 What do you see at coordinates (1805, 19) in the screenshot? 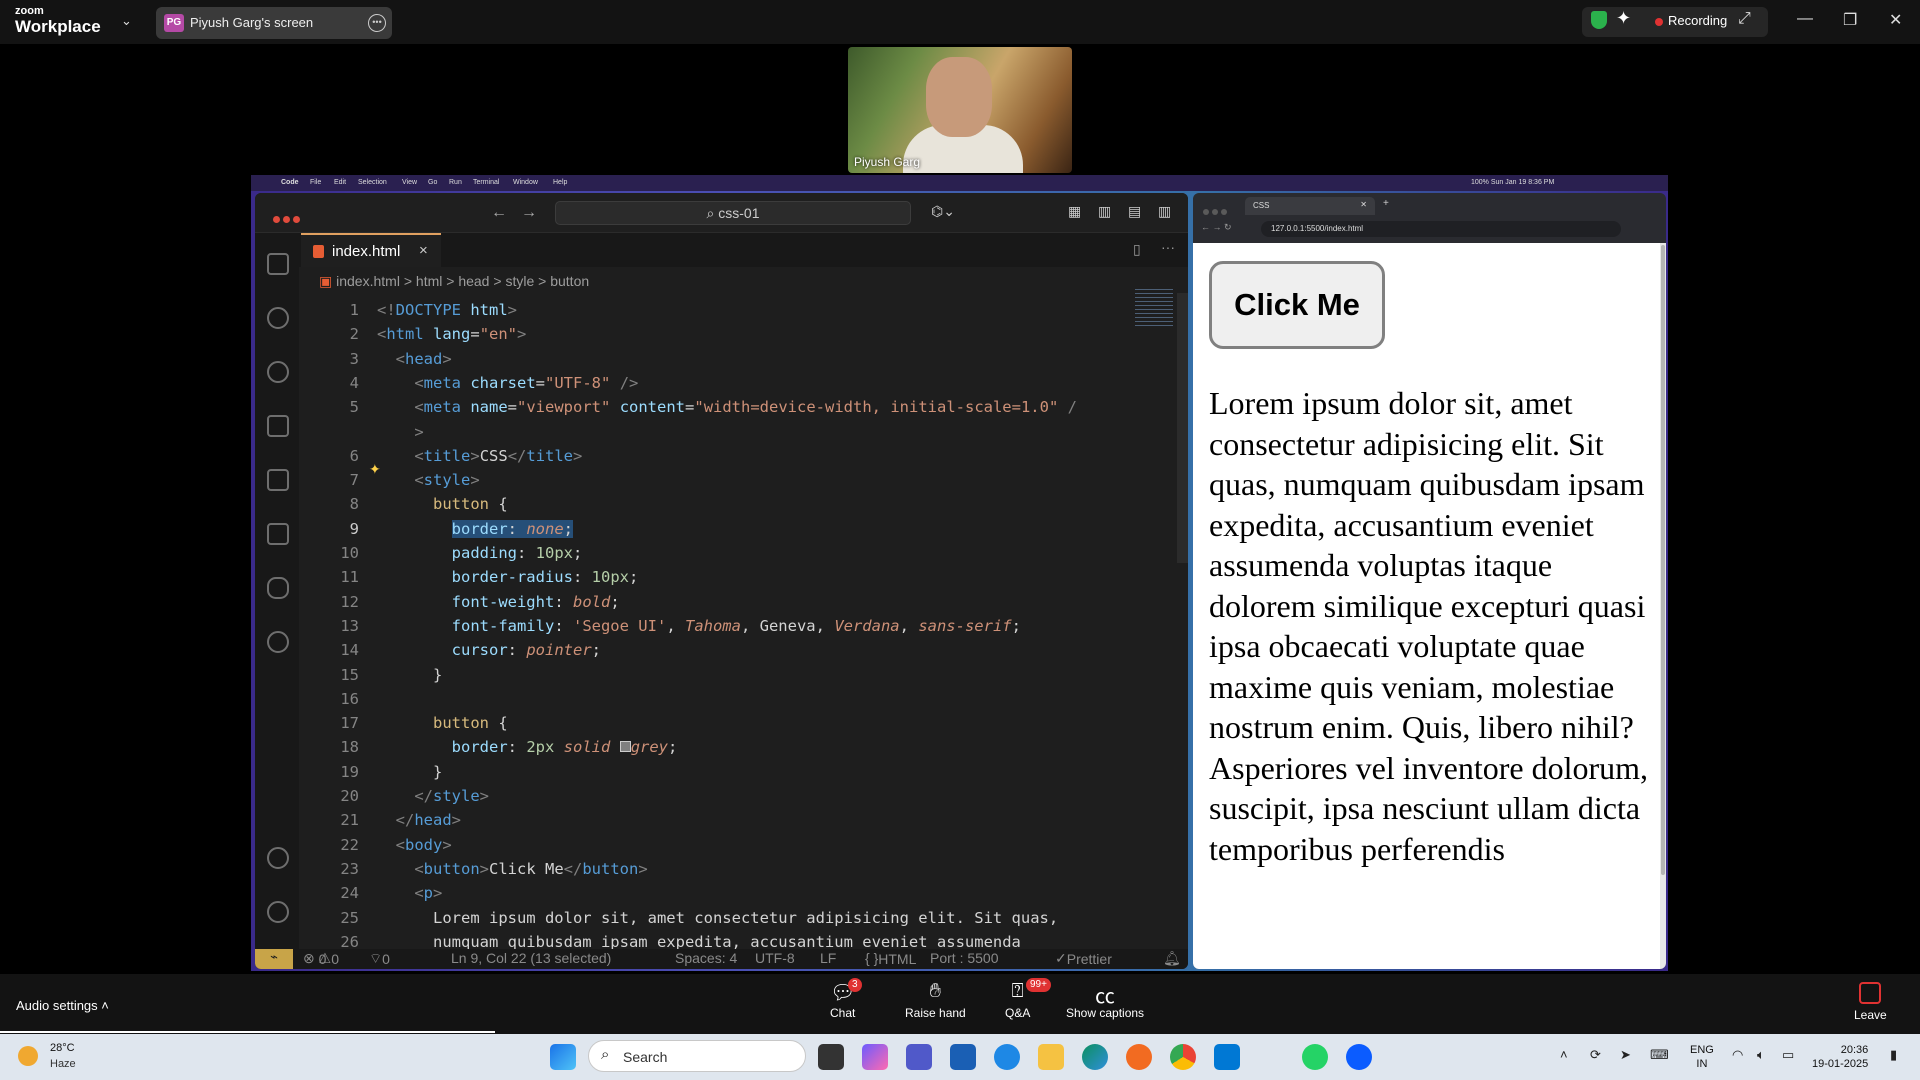
I see `minimize-icon: —` at bounding box center [1805, 19].